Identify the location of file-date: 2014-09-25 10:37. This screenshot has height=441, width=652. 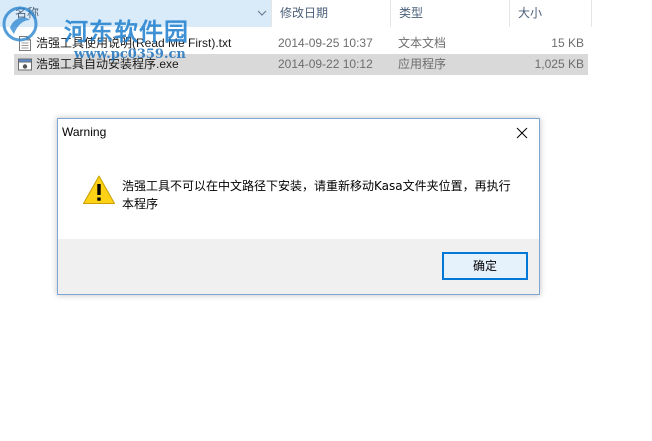
(325, 43).